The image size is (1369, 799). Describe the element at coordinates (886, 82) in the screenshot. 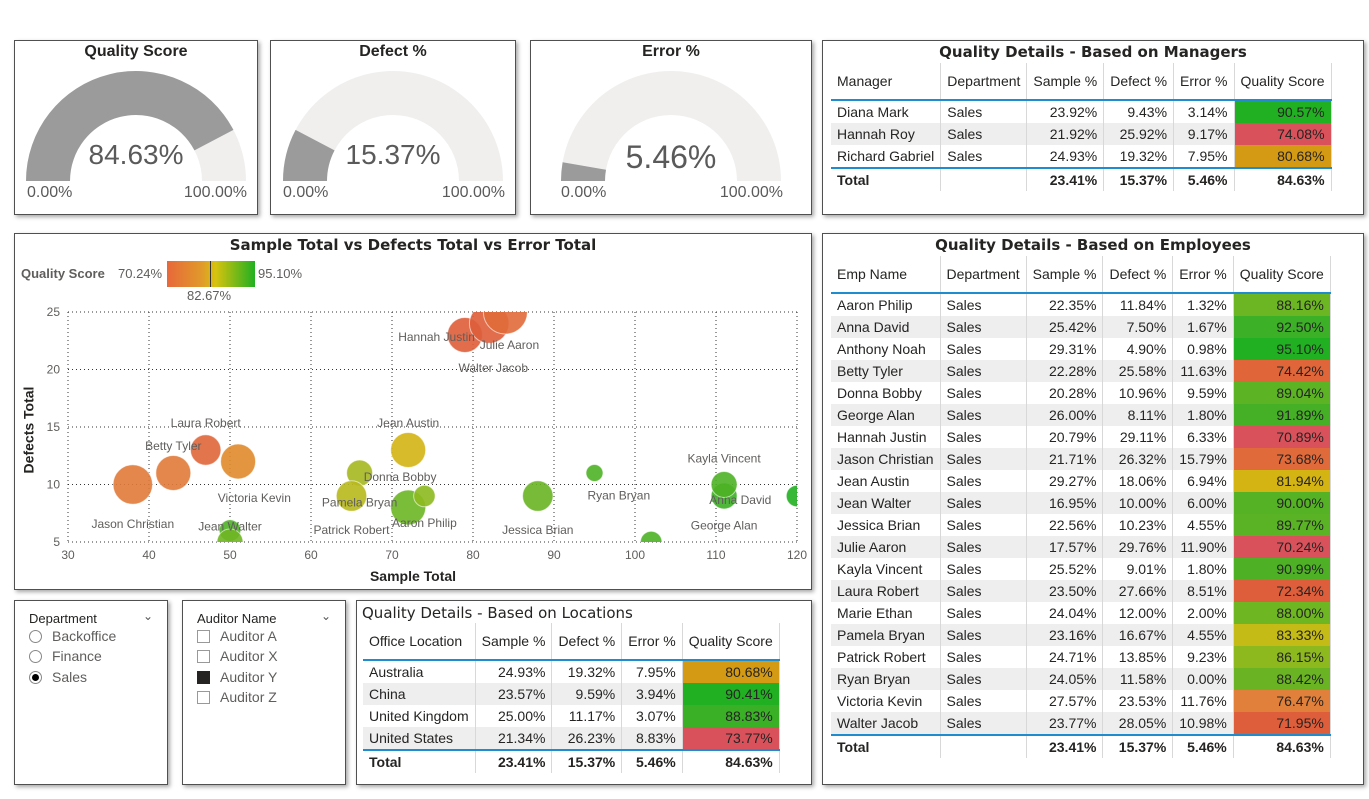

I see `column-header: Manager` at that location.